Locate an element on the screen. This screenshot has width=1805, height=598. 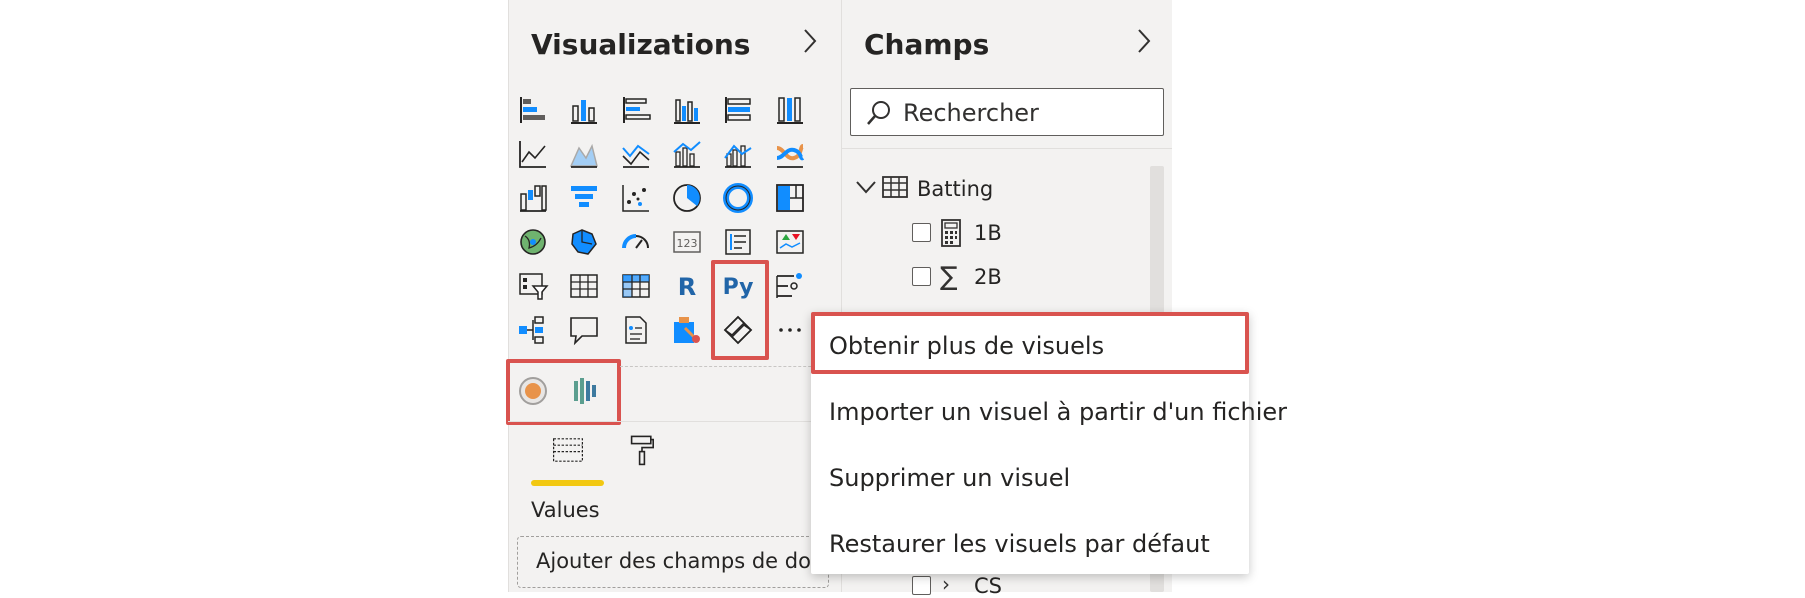
custom-visual-2-icon is located at coordinates (585, 391).